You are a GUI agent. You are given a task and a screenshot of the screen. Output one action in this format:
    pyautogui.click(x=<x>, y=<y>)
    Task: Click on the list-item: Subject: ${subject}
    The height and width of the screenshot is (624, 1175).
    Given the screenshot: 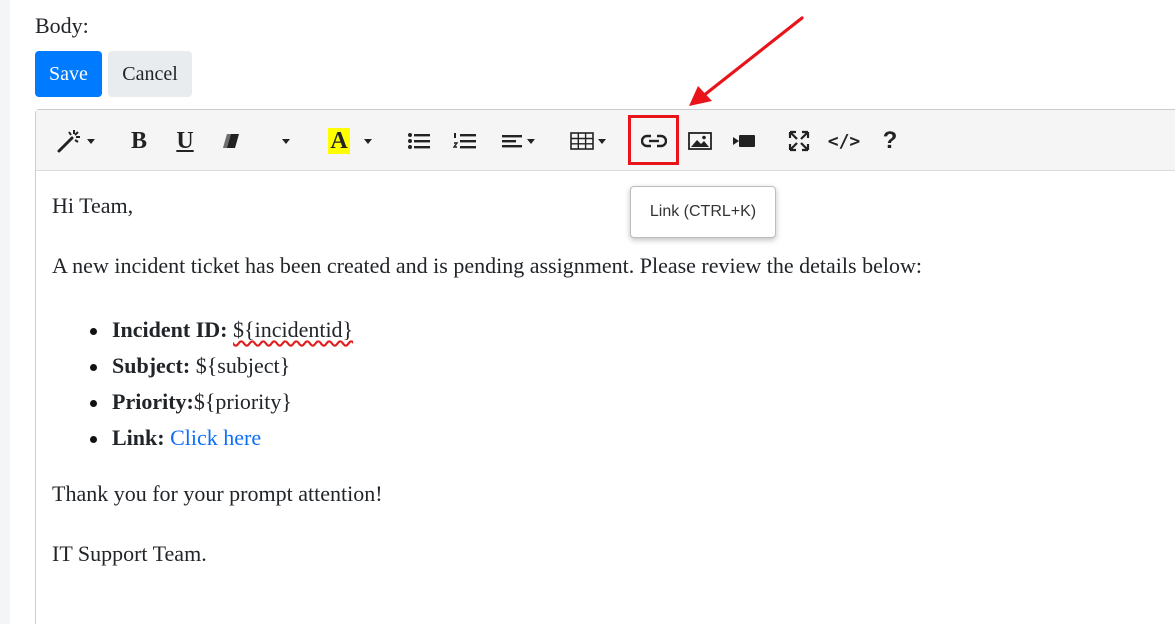 What is the action you would take?
    pyautogui.click(x=202, y=366)
    